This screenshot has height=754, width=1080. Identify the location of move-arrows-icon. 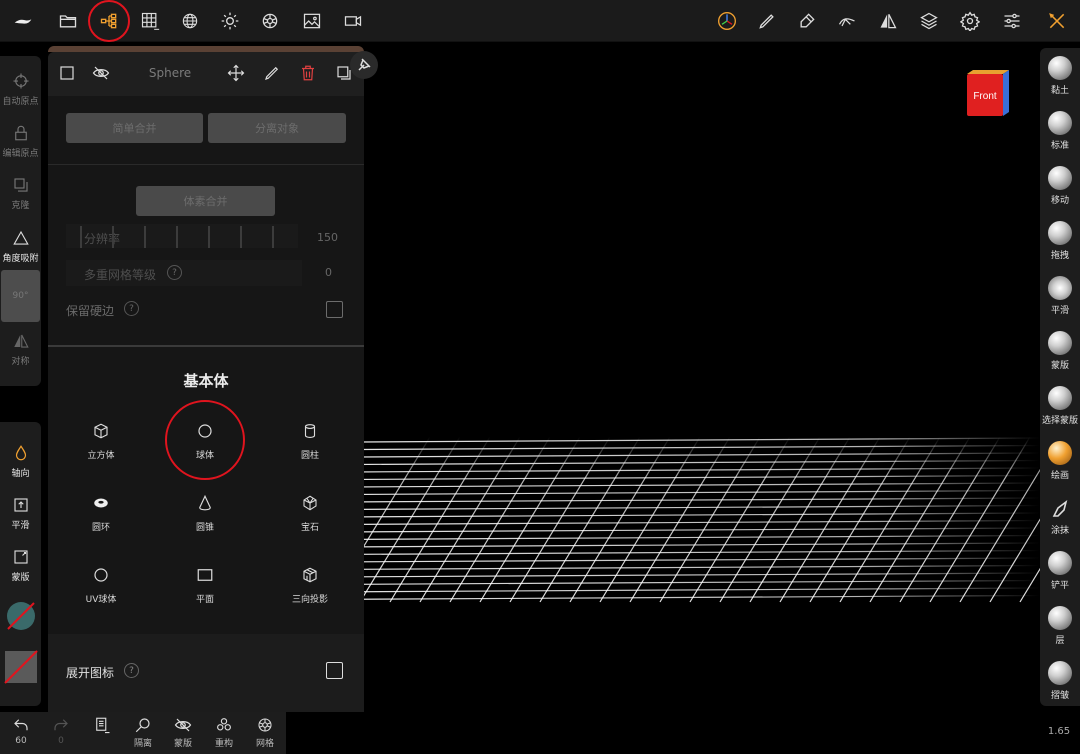
(237, 74).